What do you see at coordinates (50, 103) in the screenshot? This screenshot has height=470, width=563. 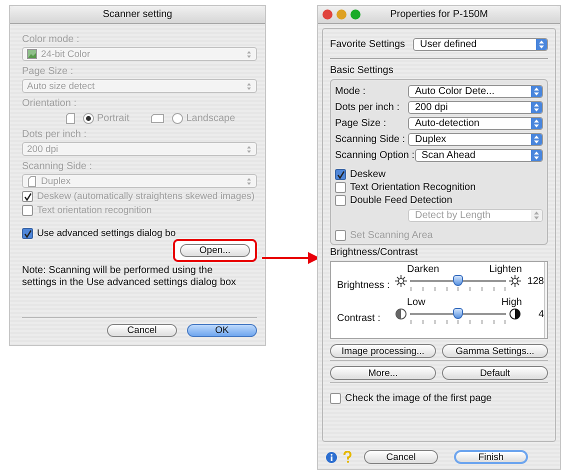 I see `field-label: Orientation :` at bounding box center [50, 103].